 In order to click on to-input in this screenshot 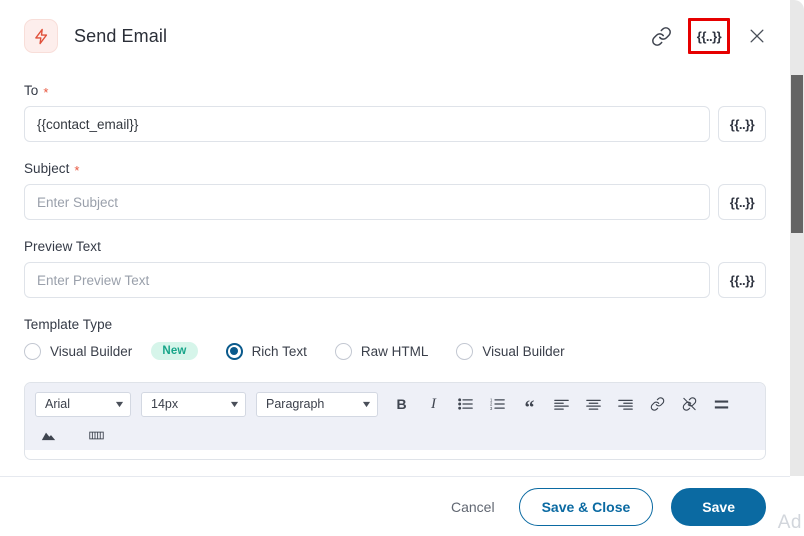, I will do `click(367, 124)`.